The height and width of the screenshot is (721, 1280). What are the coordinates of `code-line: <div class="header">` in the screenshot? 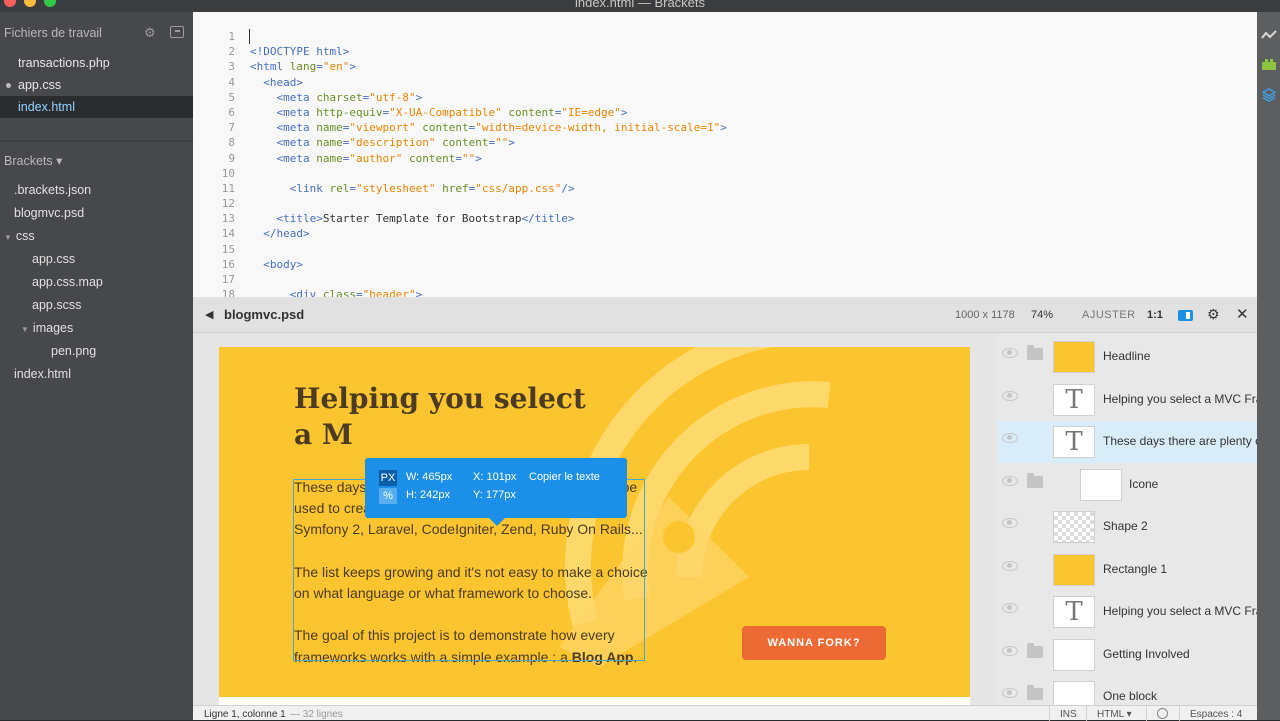 It's located at (488, 292).